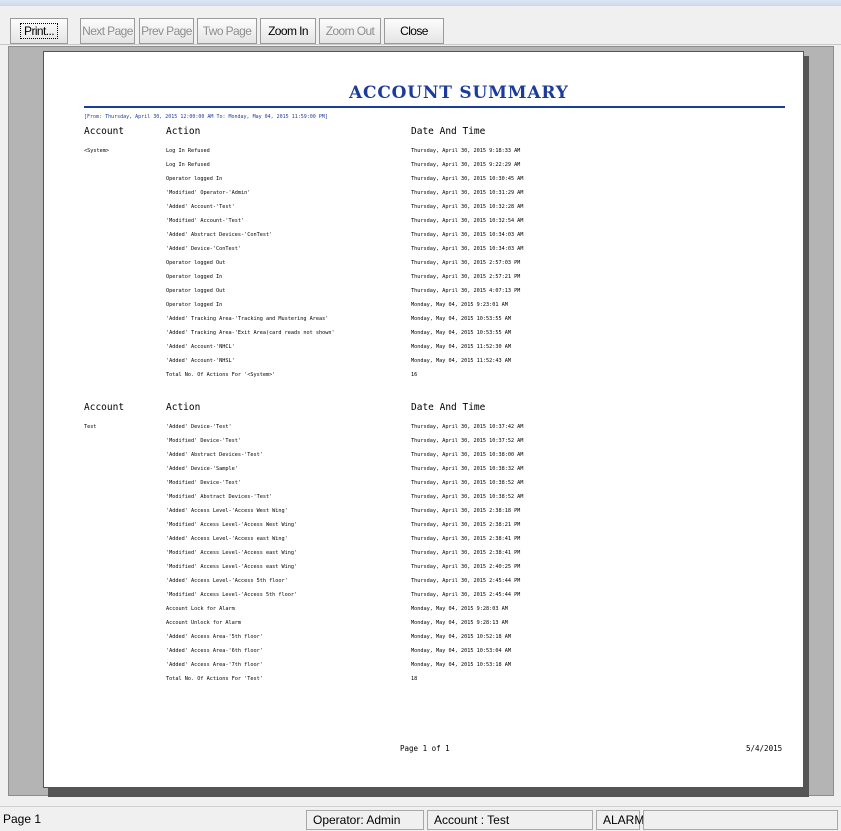 The width and height of the screenshot is (841, 831). I want to click on row-action: 'Added' Account-'NHCL', so click(200, 347).